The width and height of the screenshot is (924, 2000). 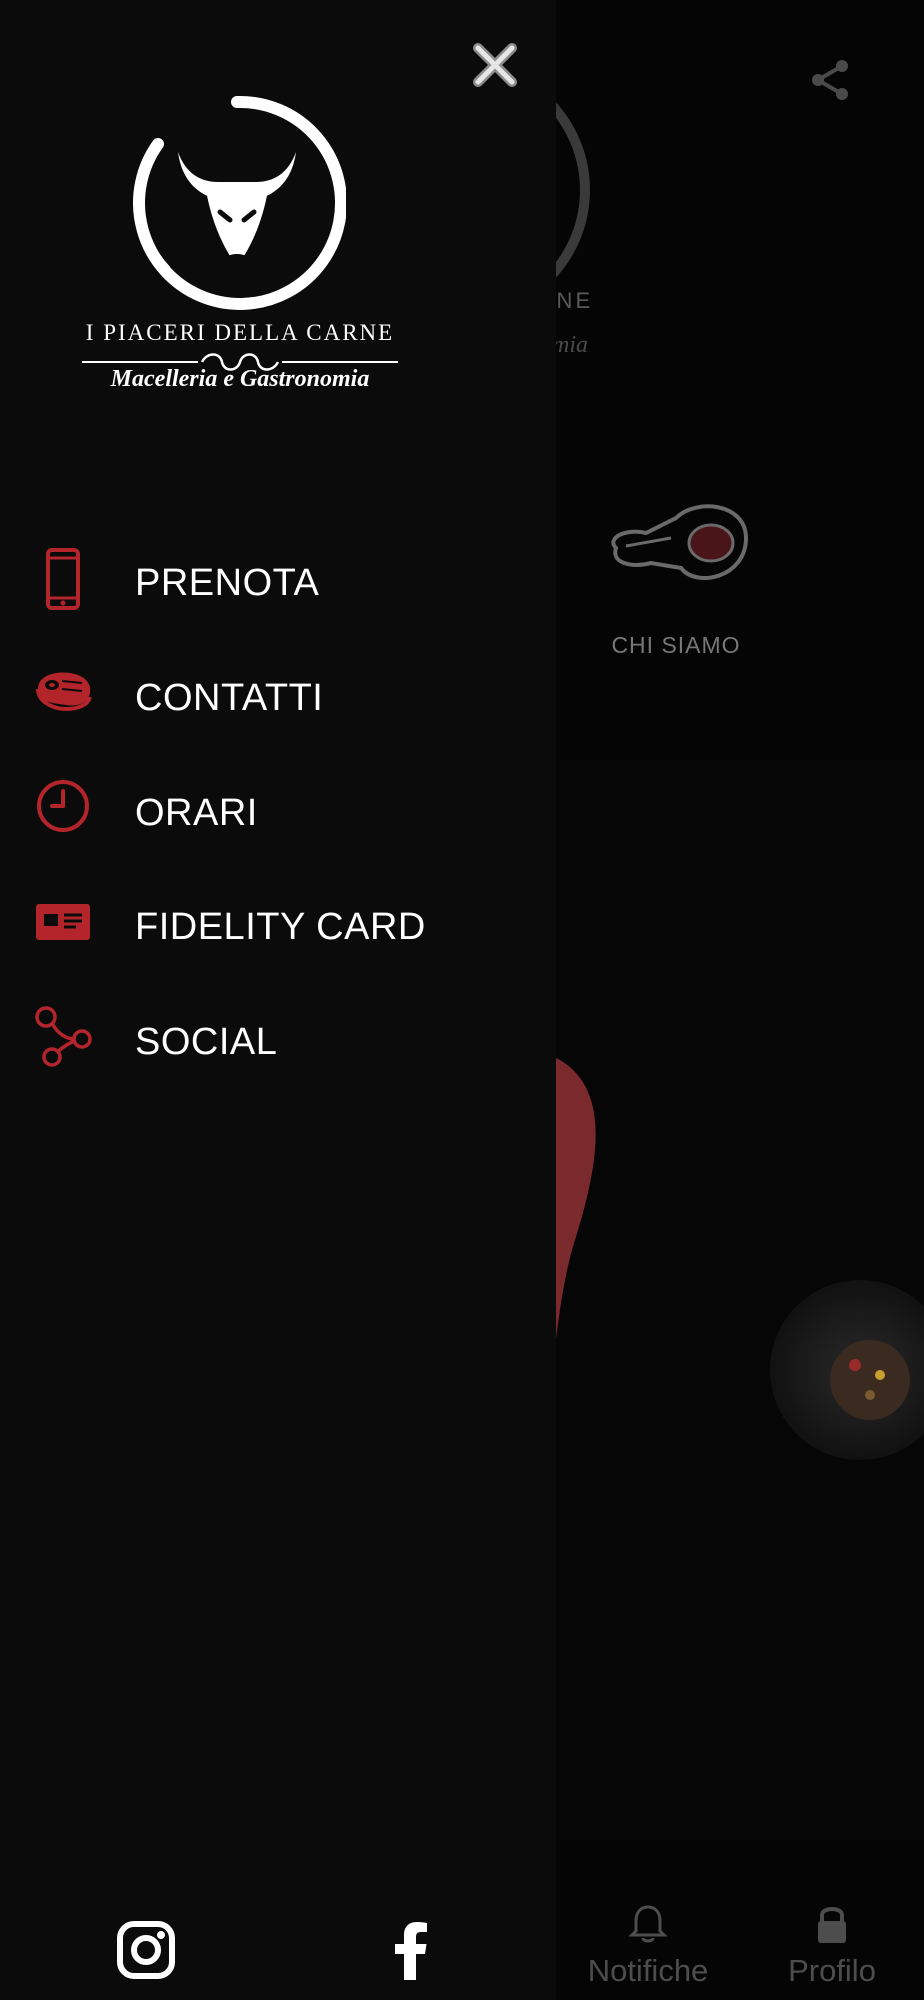 I want to click on nodes-icon, so click(x=63, y=1036).